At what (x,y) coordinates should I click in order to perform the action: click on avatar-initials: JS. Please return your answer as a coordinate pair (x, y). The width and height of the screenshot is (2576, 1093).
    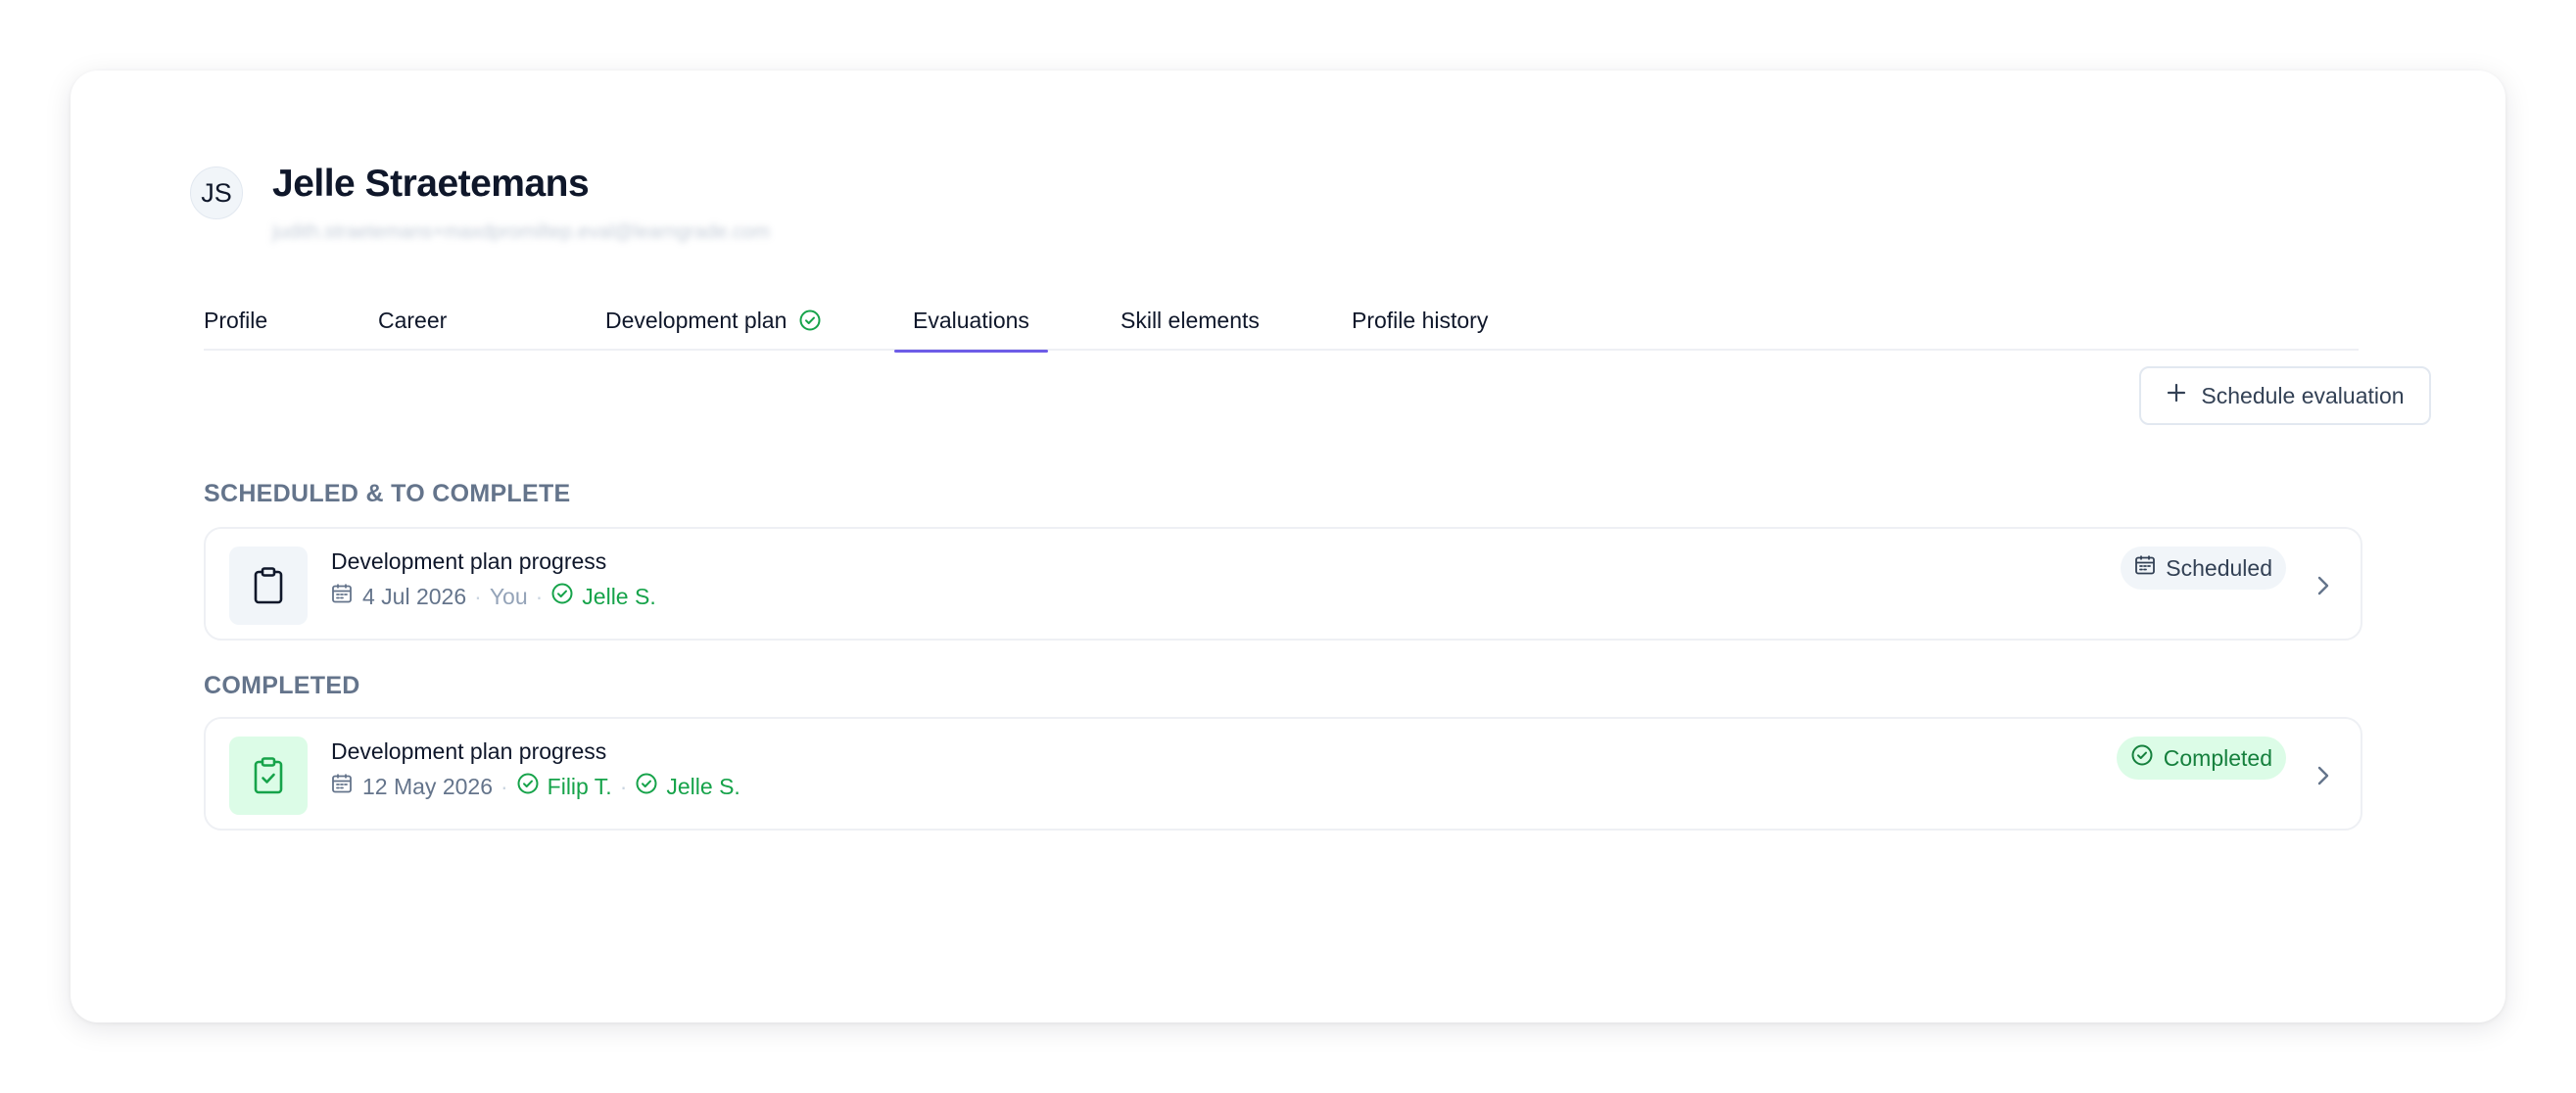
    Looking at the image, I should click on (216, 193).